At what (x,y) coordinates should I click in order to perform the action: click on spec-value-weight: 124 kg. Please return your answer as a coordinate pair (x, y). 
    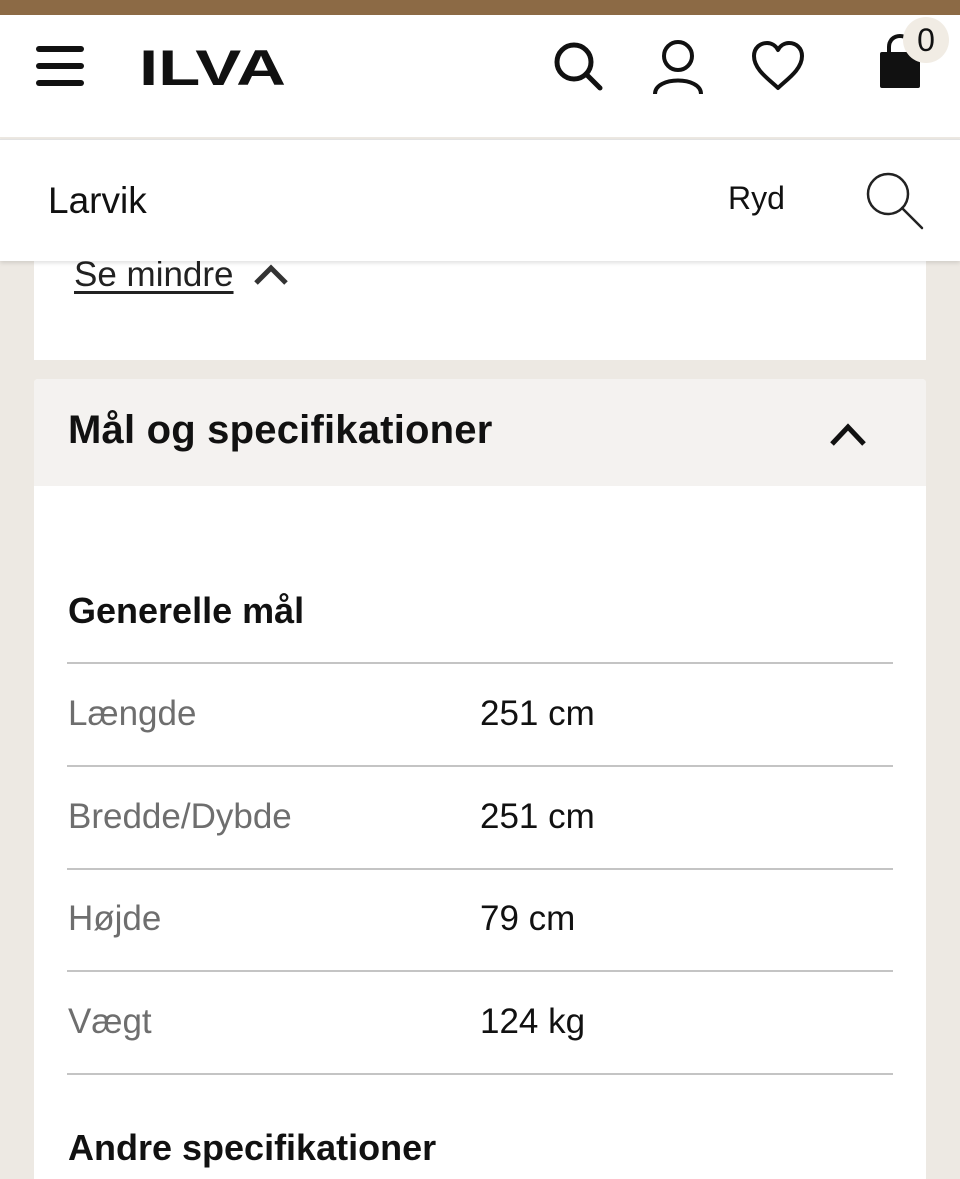
    Looking at the image, I should click on (533, 1021).